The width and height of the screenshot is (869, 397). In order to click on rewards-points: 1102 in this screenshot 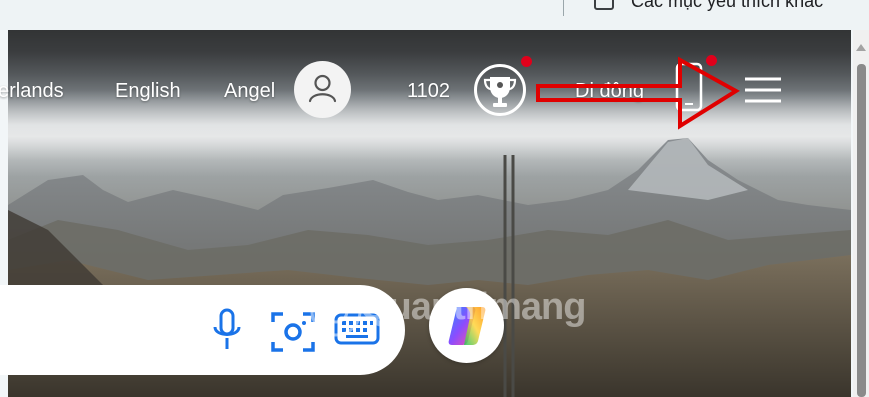, I will do `click(428, 91)`.